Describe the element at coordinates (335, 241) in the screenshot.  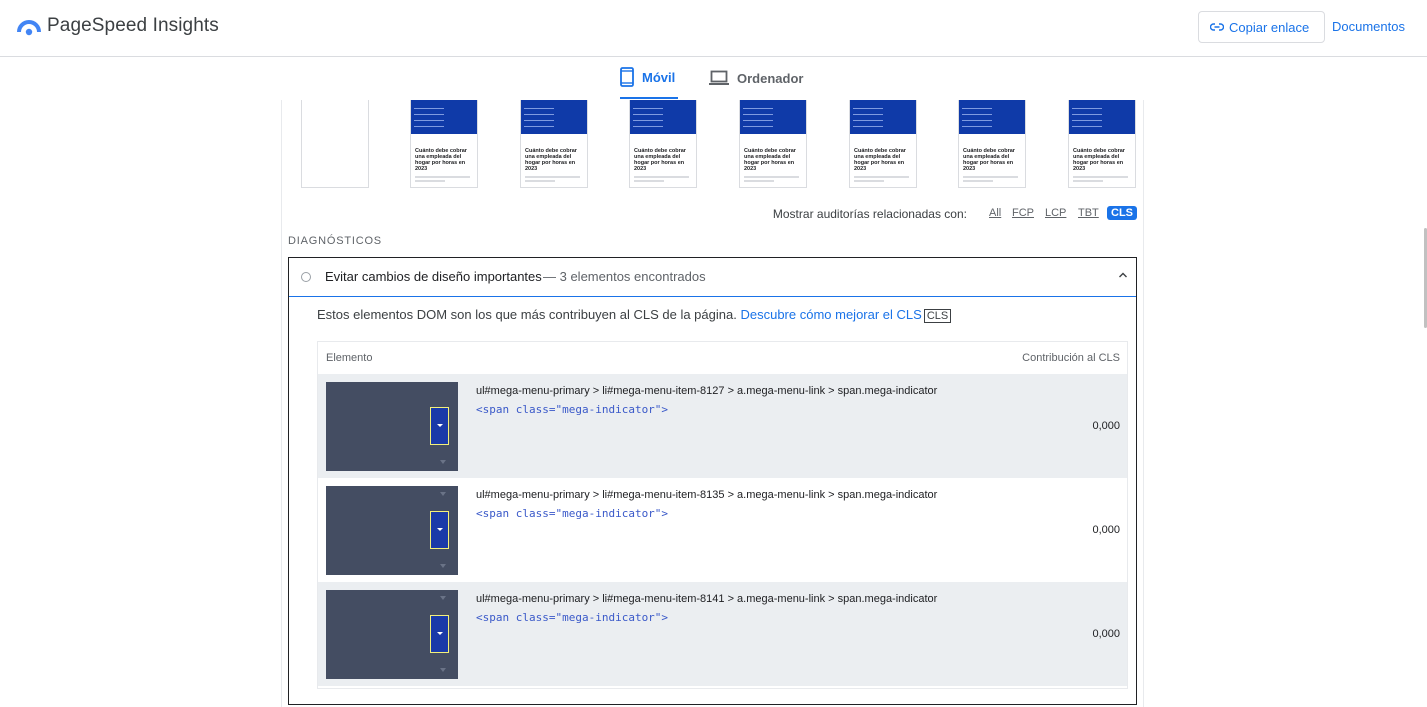
I see `diagnostics-heading: DIAGNÓSTICOS` at that location.